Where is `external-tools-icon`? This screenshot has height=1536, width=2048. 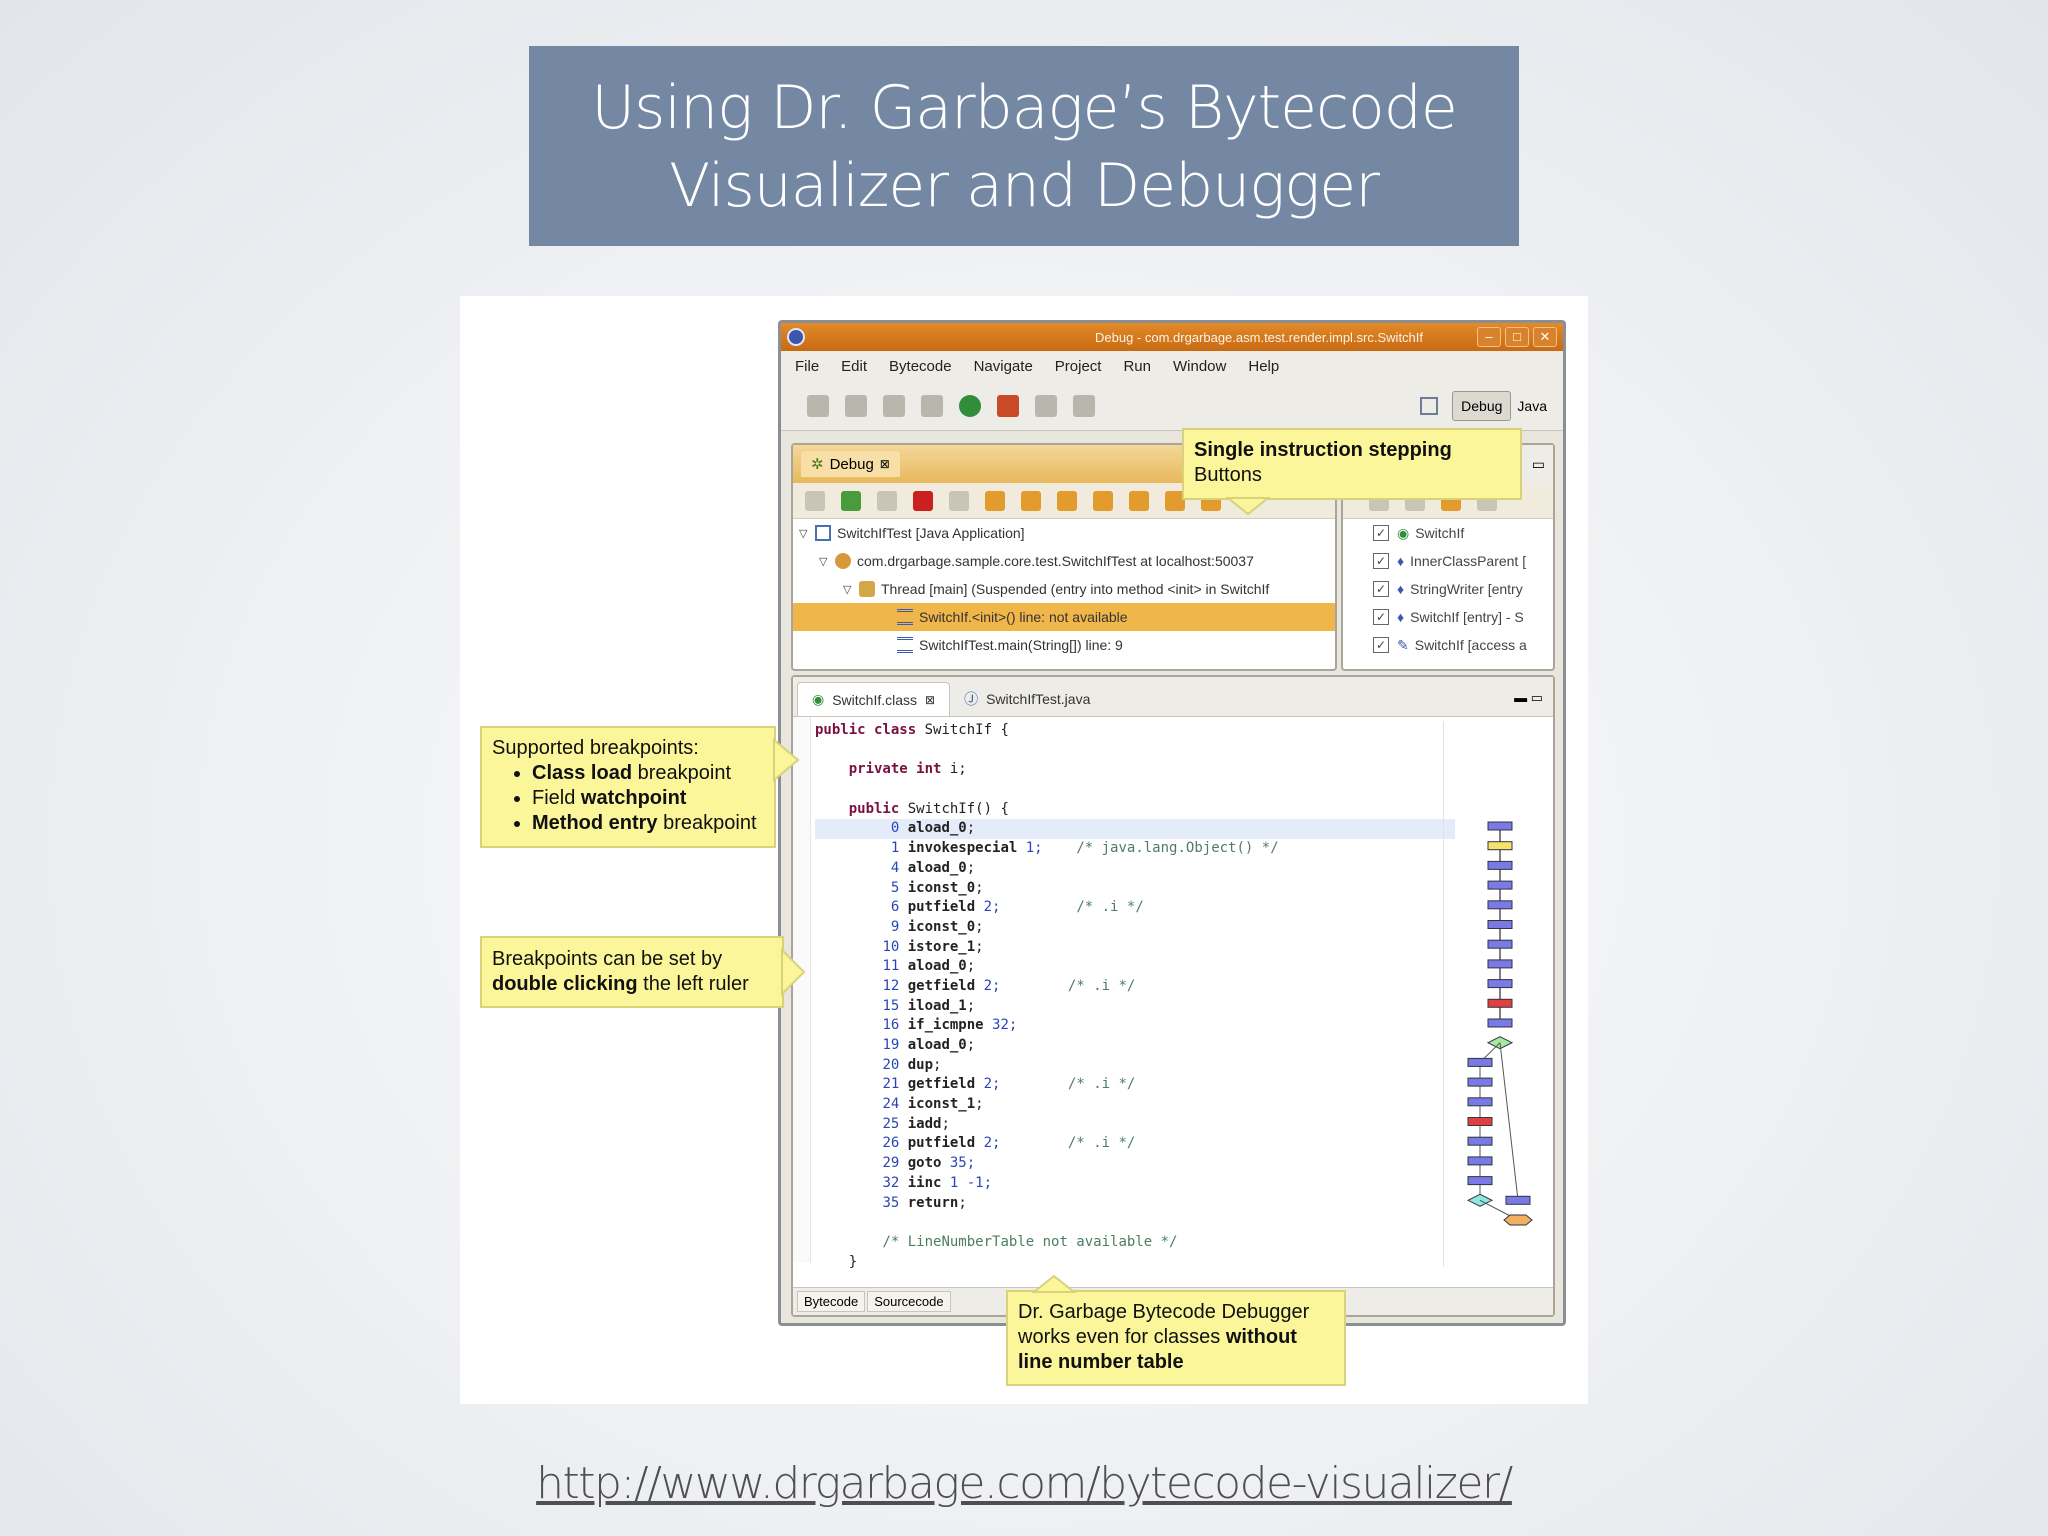
external-tools-icon is located at coordinates (1008, 405).